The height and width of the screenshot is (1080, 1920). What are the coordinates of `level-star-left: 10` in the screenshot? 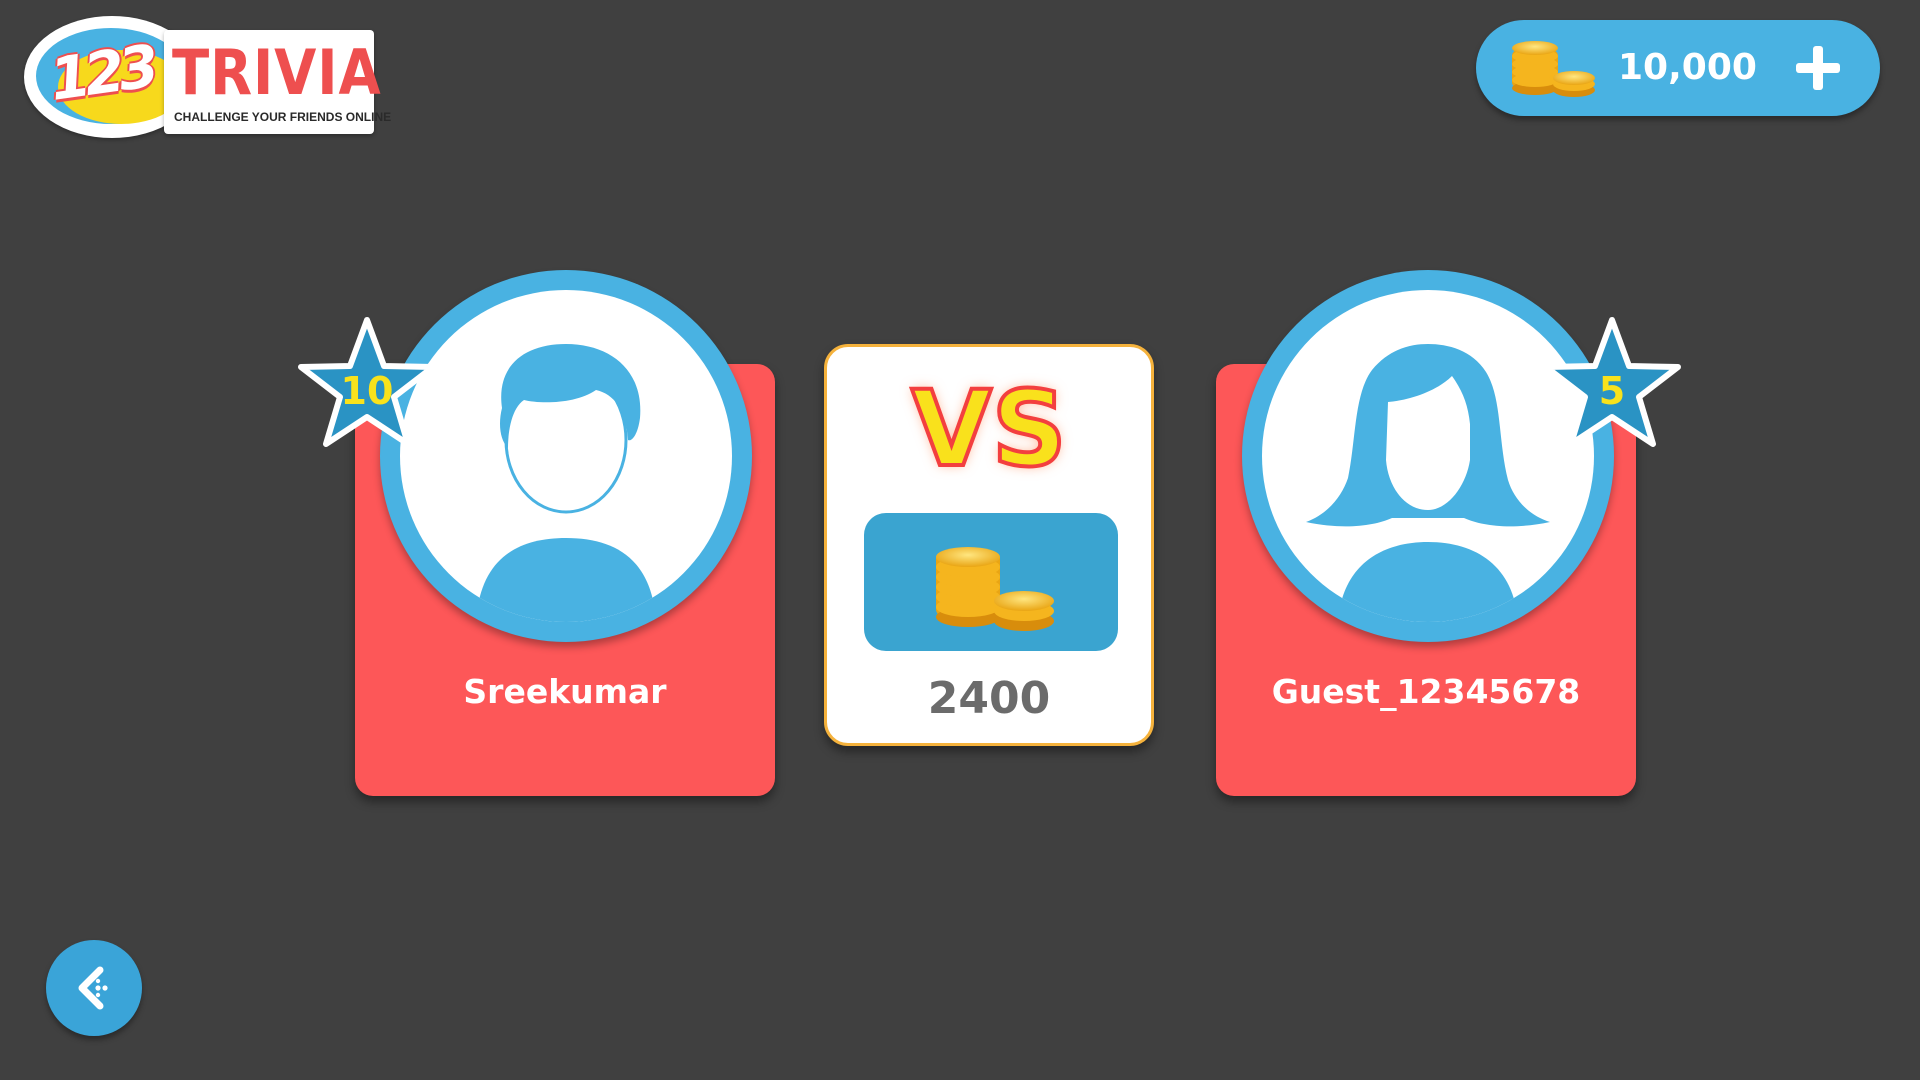 It's located at (367, 386).